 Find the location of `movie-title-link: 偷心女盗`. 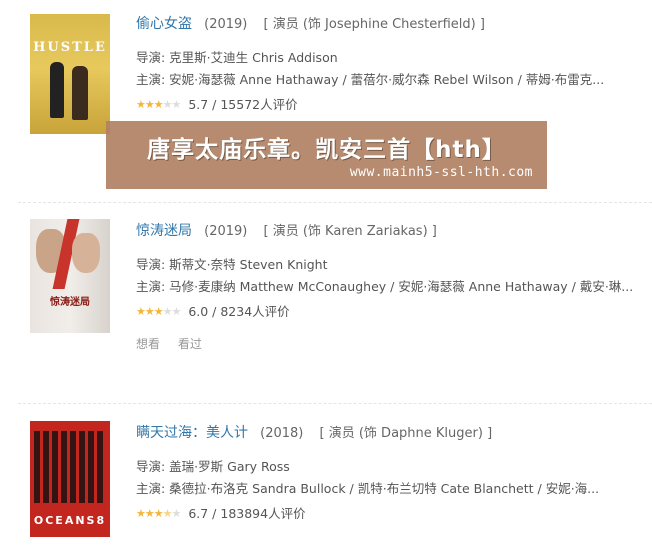

movie-title-link: 偷心女盗 is located at coordinates (164, 24).